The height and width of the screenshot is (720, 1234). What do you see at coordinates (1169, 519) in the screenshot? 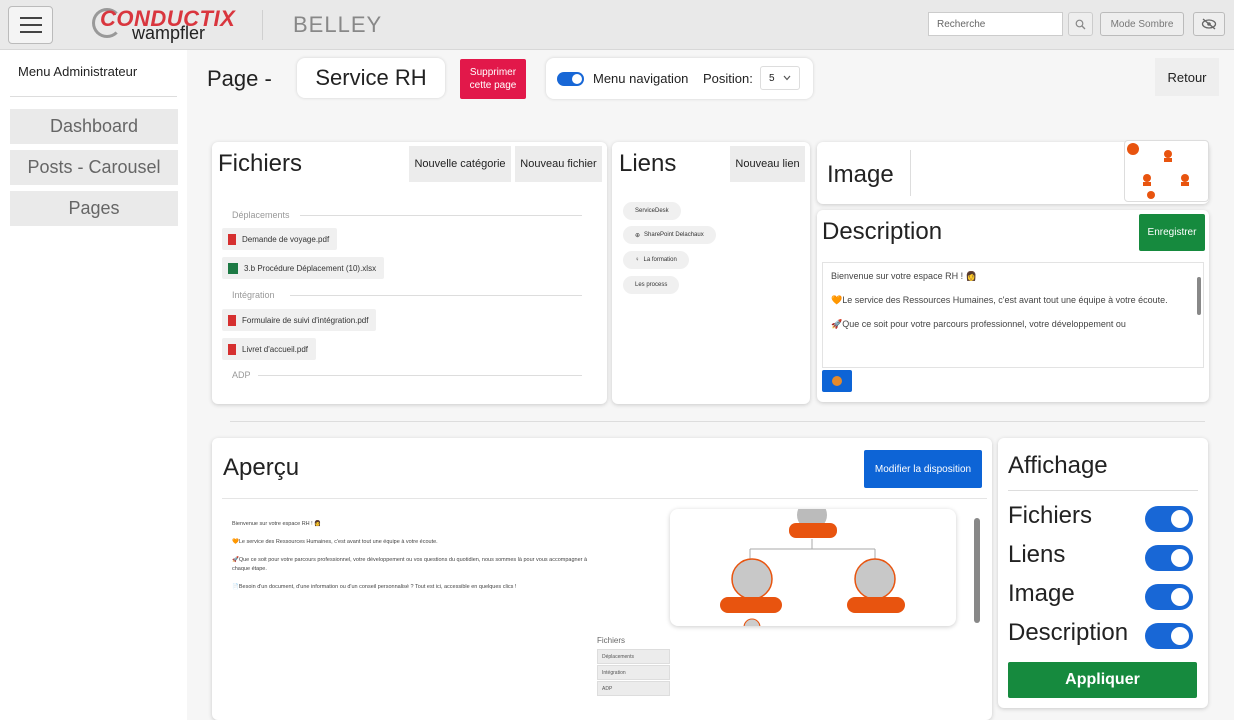
I see `files-toggle` at bounding box center [1169, 519].